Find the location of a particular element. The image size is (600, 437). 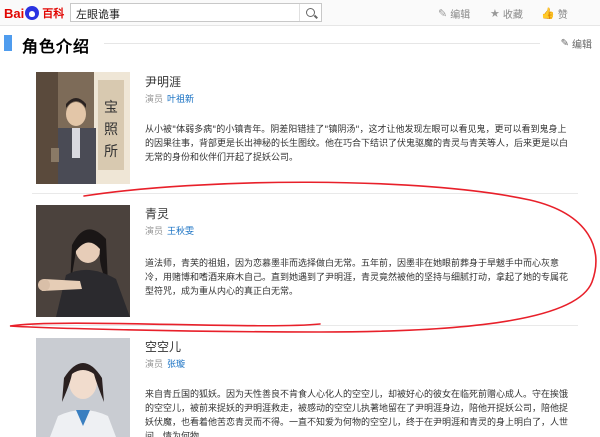

top-bar: Bai 百科 左眼诡事 ✎ 编辑 ★ 收藏 👍 赞 is located at coordinates (300, 13).